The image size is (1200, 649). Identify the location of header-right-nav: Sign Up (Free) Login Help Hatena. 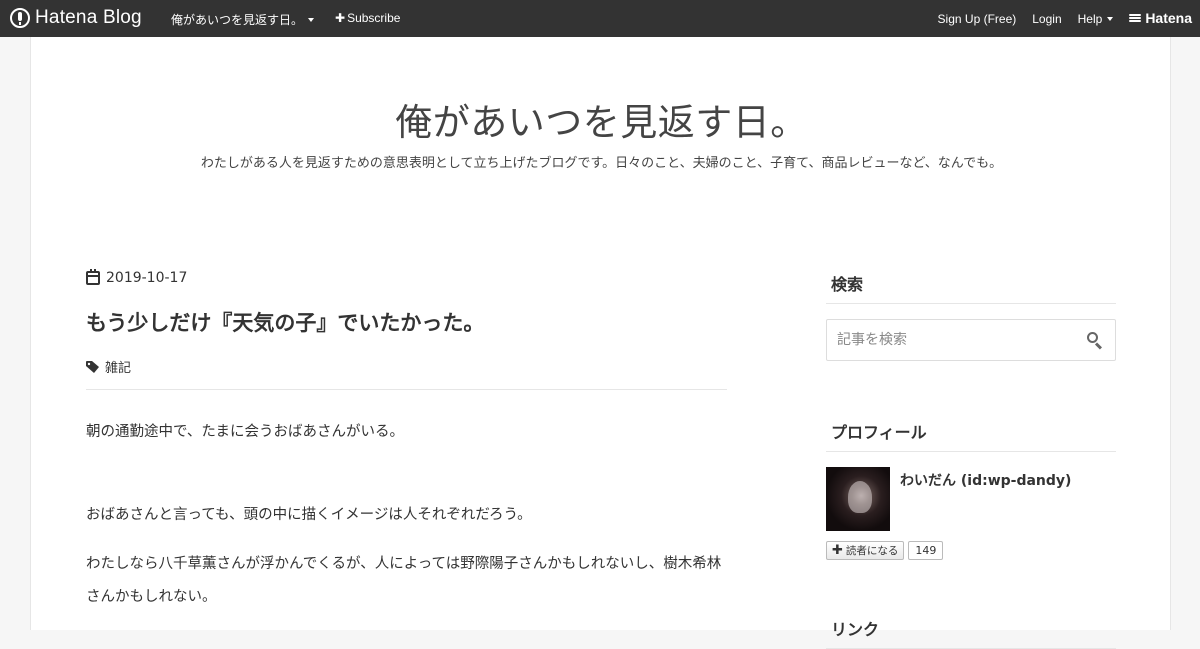
(1057, 18).